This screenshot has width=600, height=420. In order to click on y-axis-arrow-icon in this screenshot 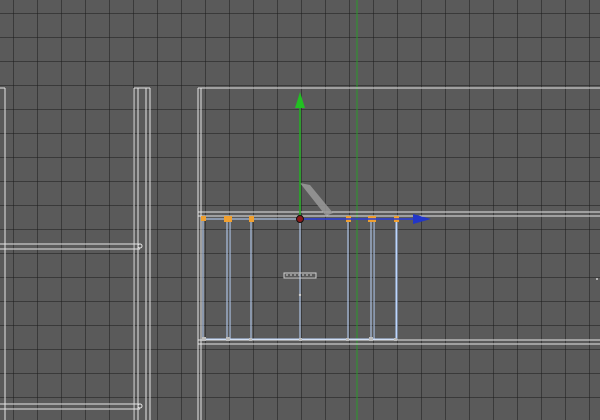, I will do `click(300, 100)`.